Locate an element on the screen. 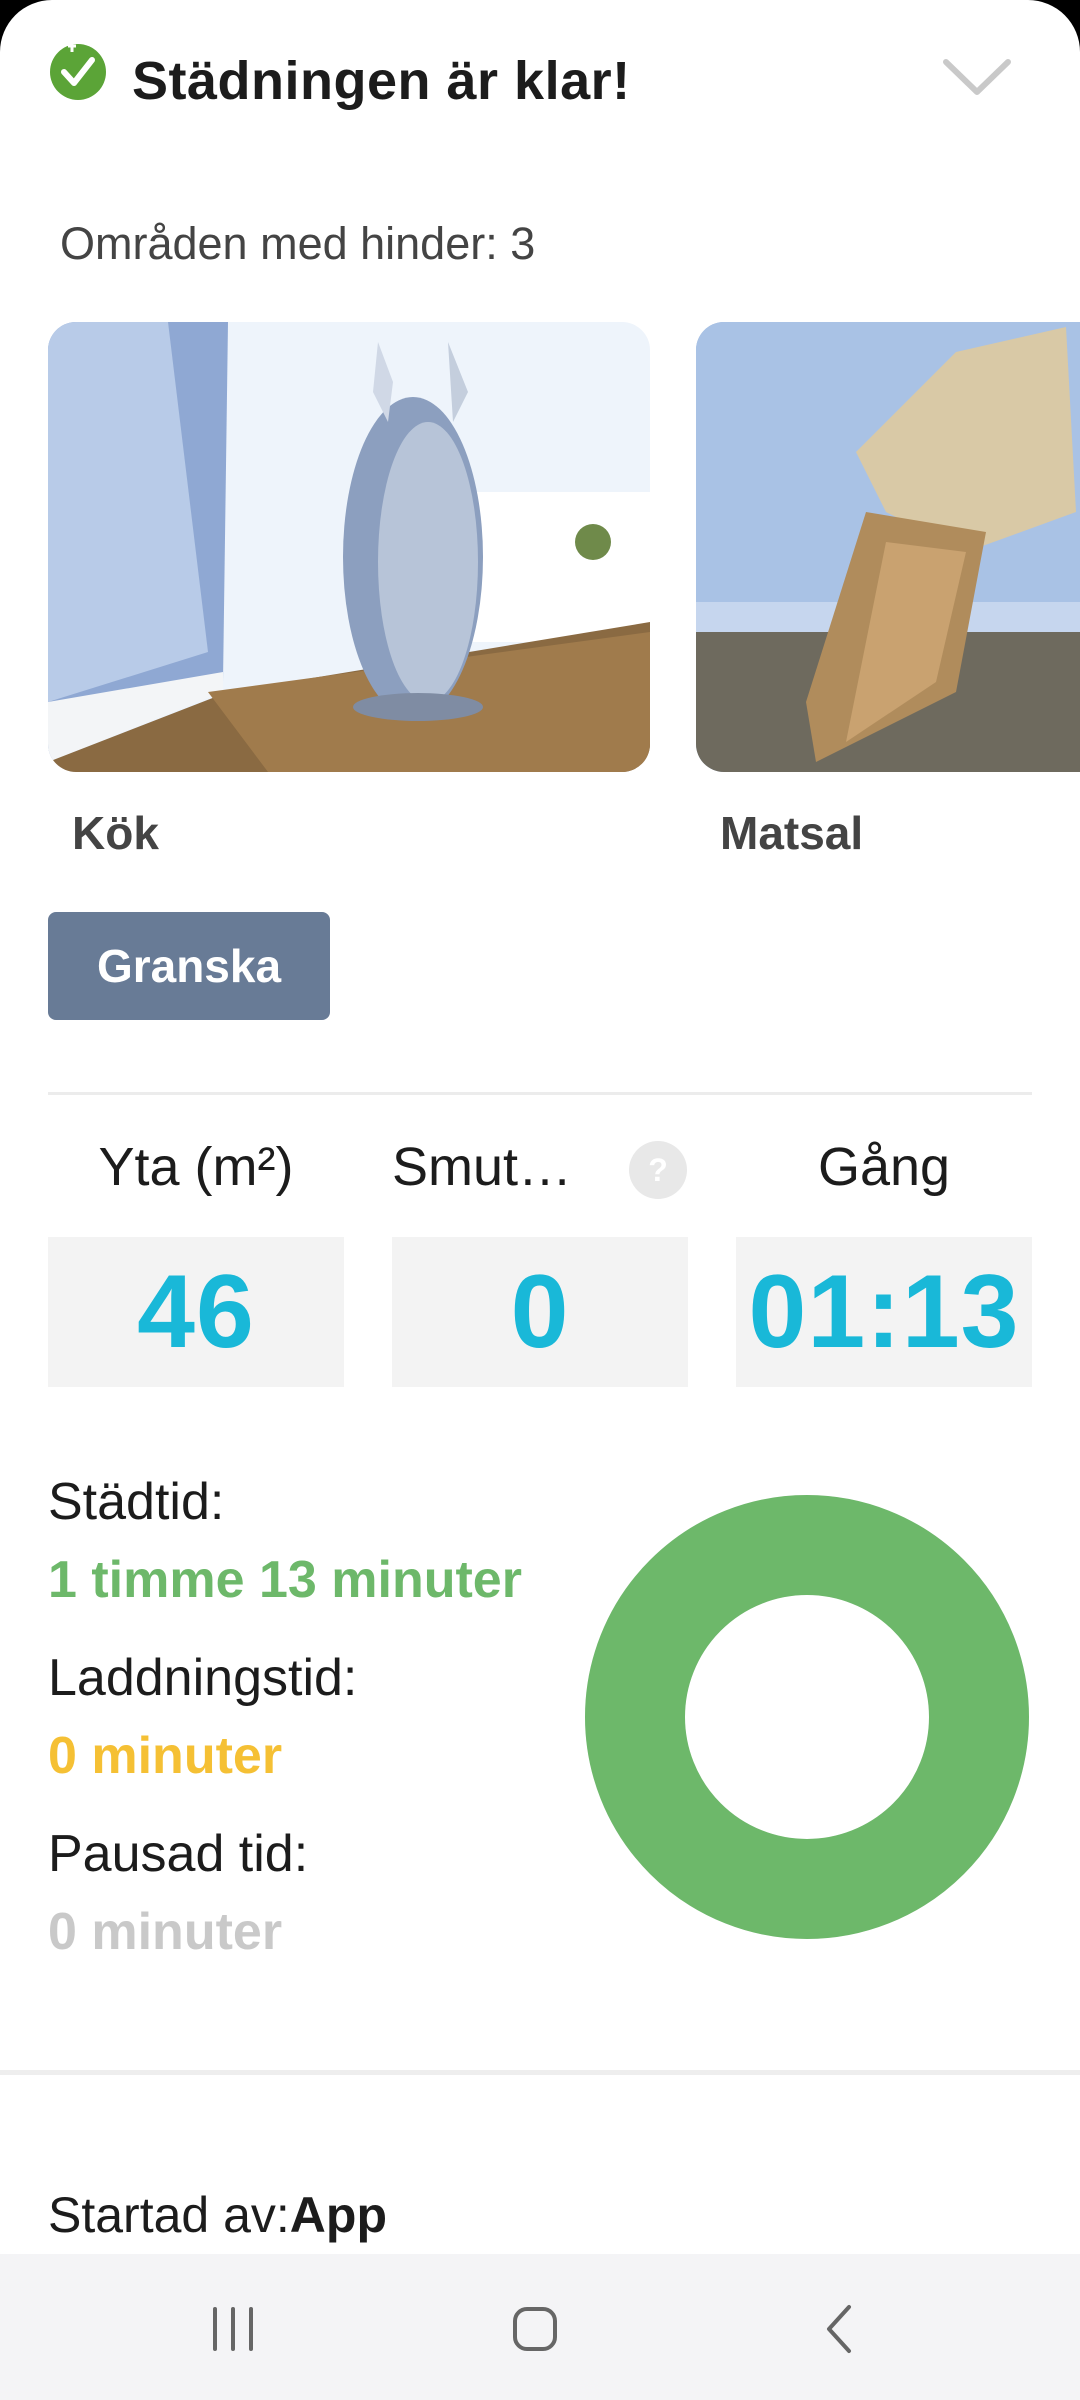  started-by-value: App is located at coordinates (338, 2215).